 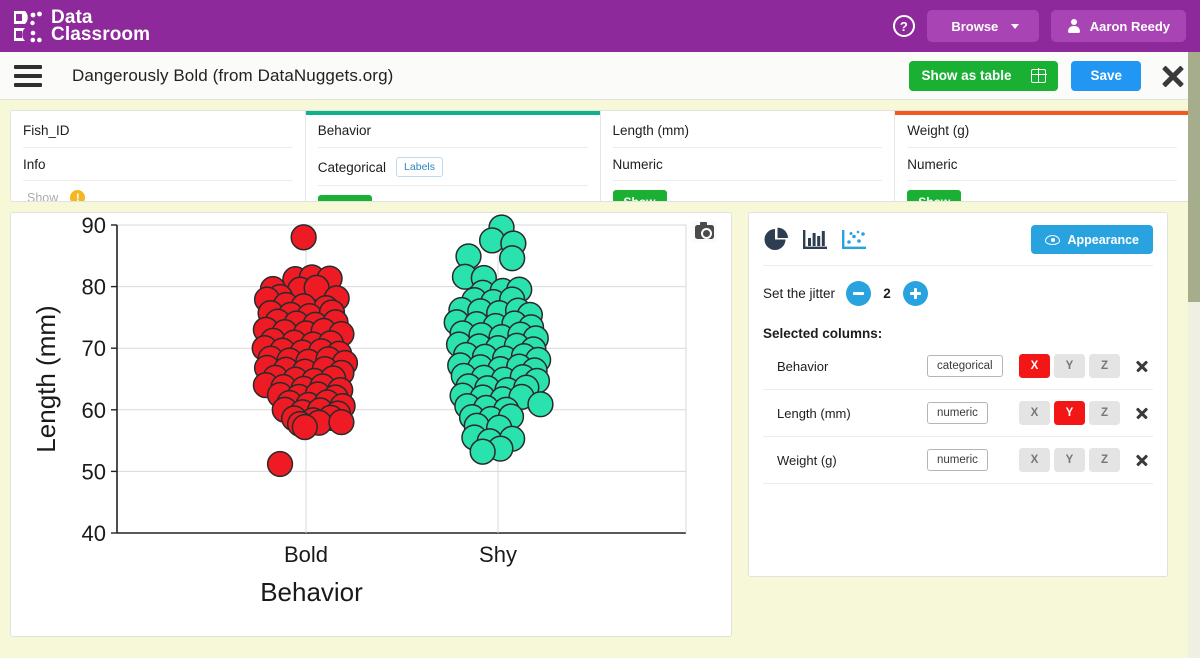 I want to click on svg-text: 40, so click(x=94, y=533).